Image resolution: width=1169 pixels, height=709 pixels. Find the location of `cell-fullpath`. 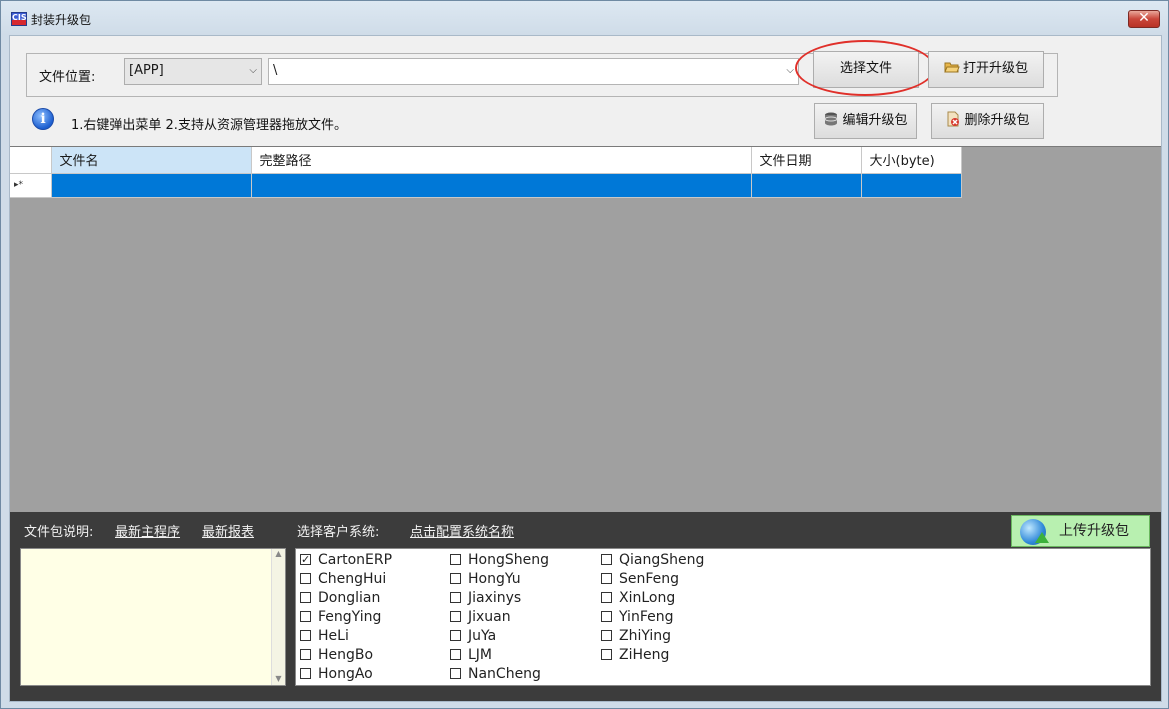

cell-fullpath is located at coordinates (501, 185).